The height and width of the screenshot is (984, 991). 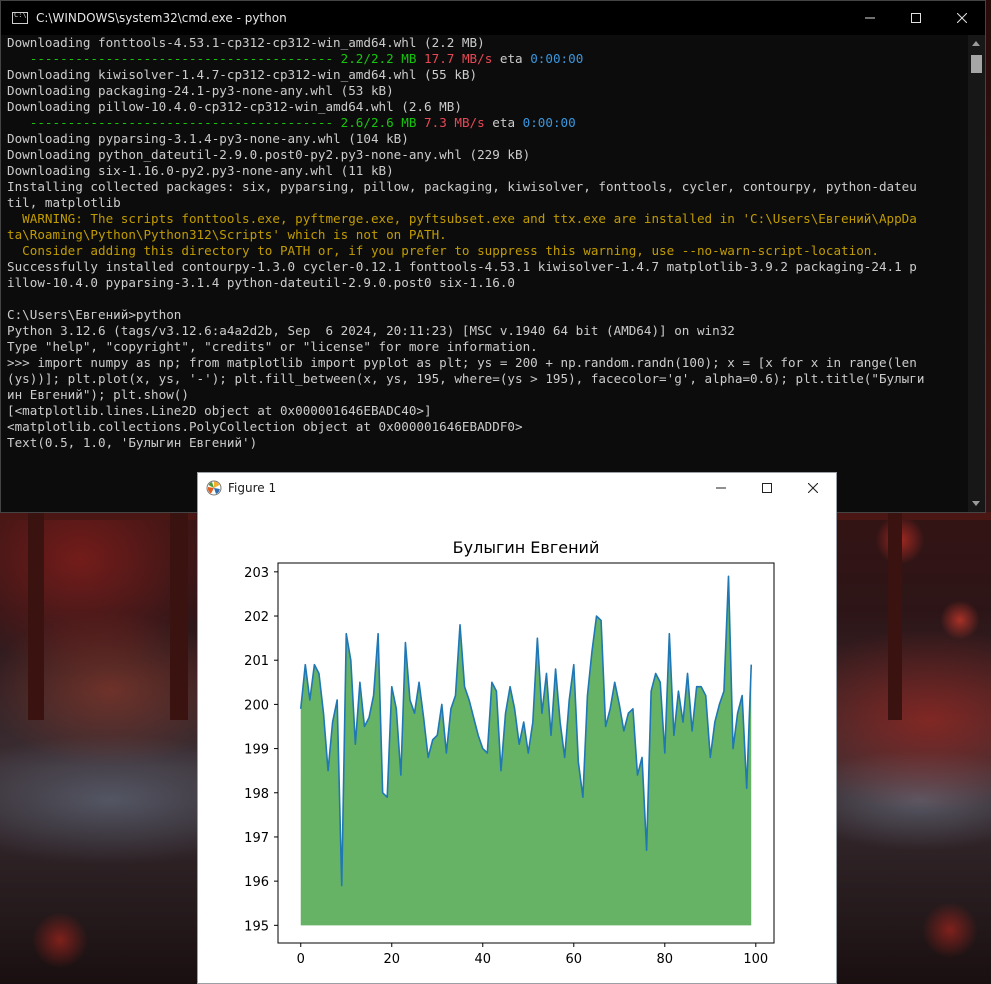 I want to click on y-tick-label: 195, so click(x=256, y=926).